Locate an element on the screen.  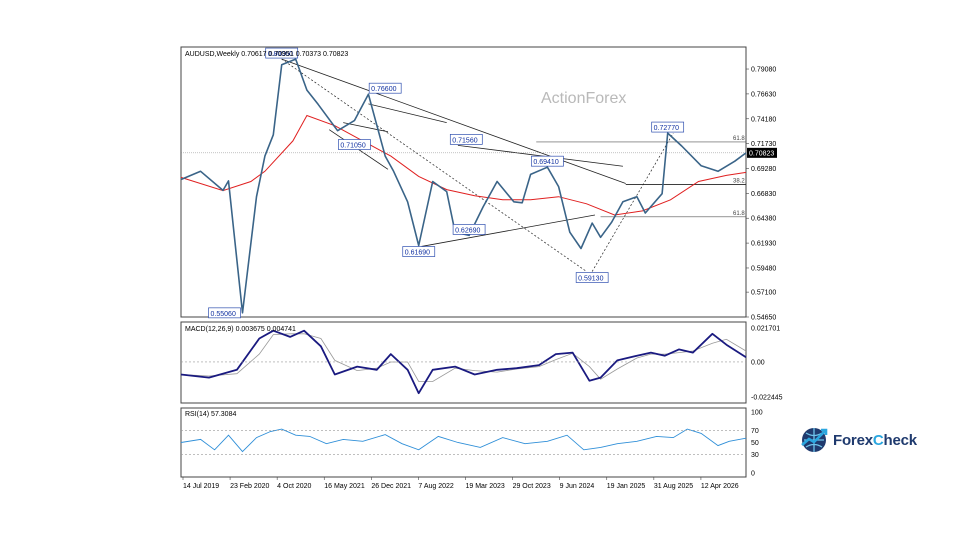
price-tick-label: 0.66830 is located at coordinates (763, 194).